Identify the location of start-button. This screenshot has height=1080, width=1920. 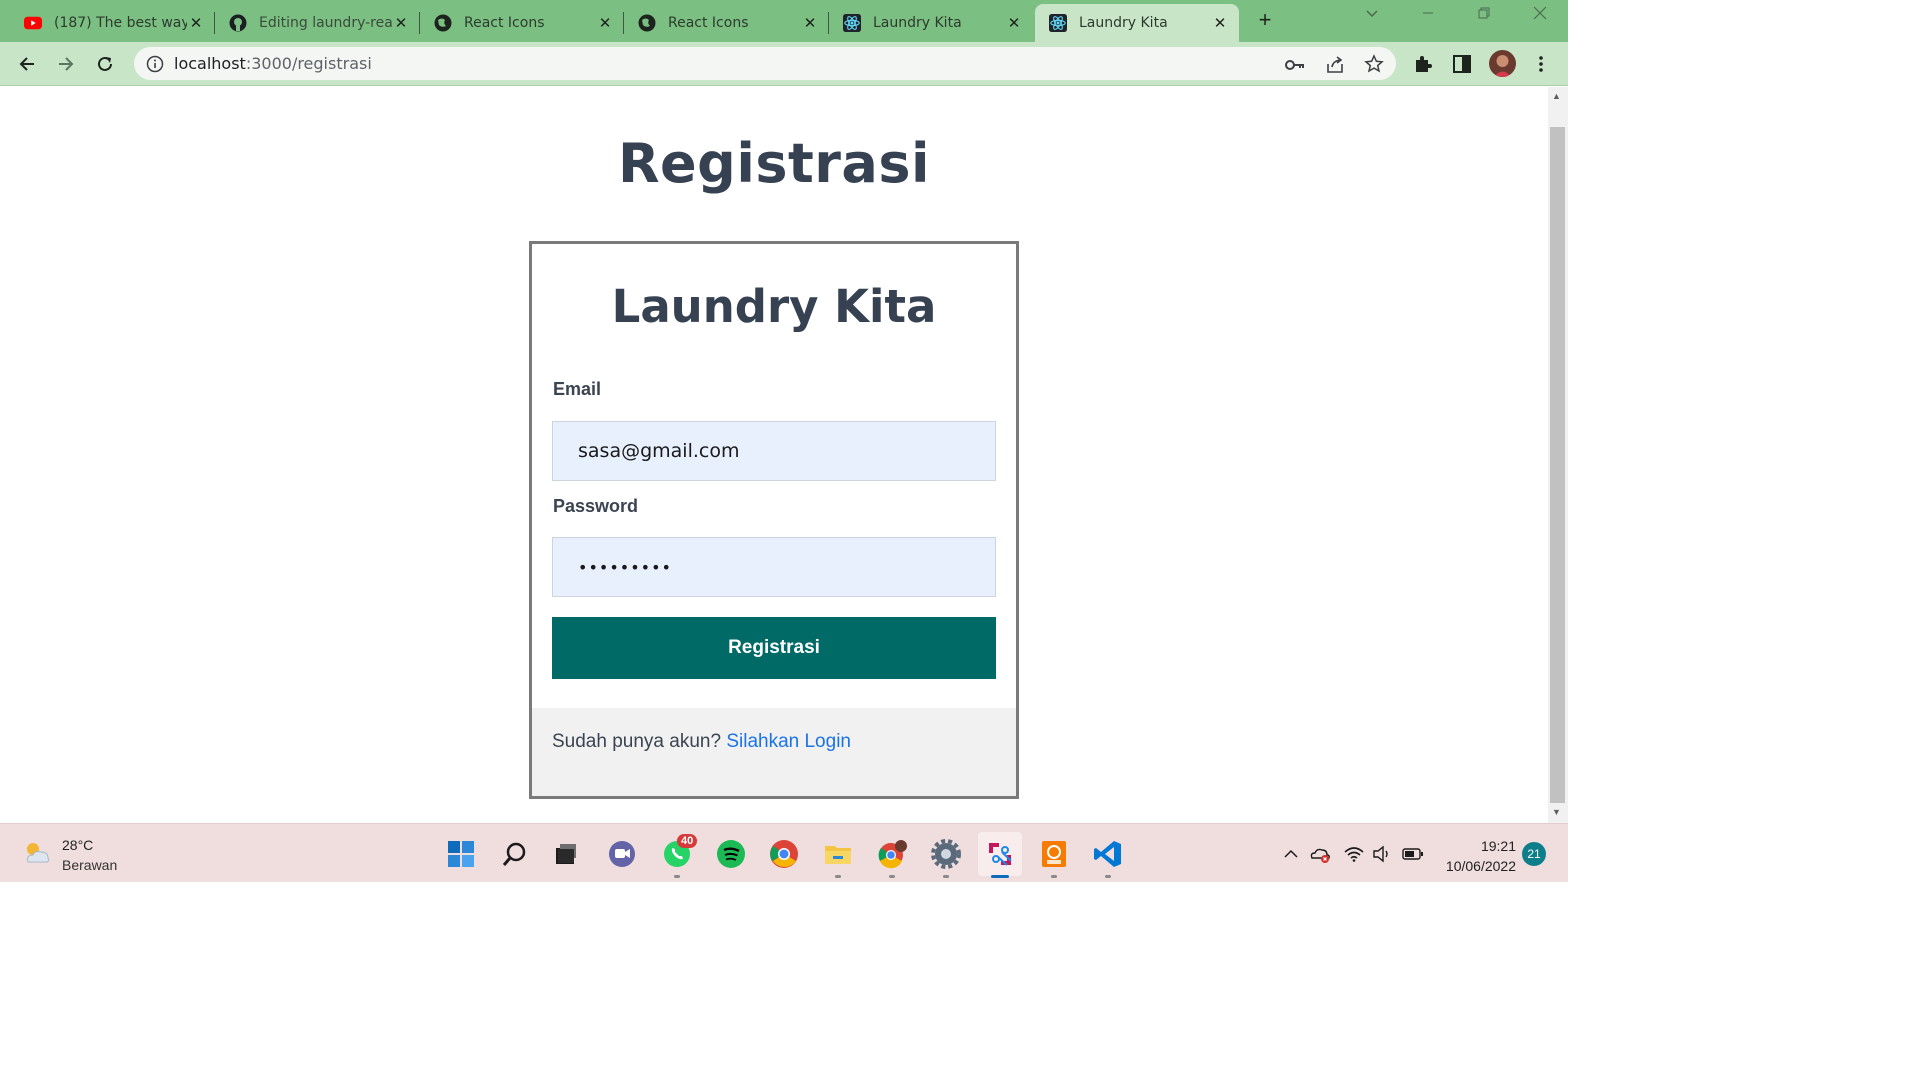
(461, 854).